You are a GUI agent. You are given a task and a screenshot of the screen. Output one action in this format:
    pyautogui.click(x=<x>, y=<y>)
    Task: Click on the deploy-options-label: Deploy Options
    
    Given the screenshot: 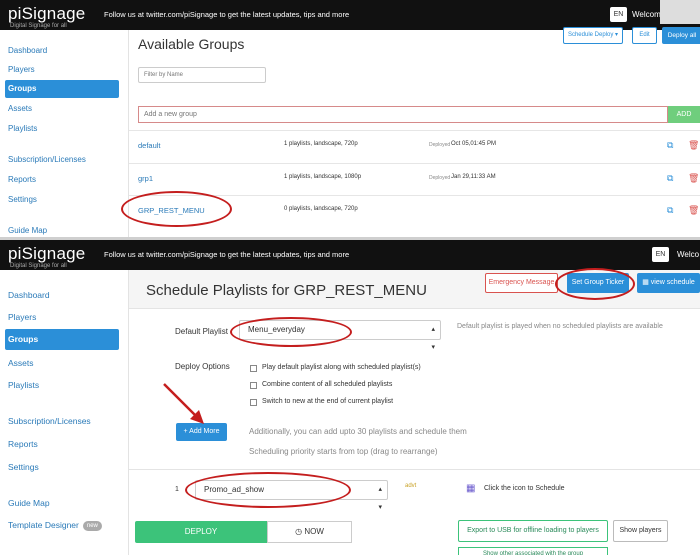 What is the action you would take?
    pyautogui.click(x=202, y=366)
    